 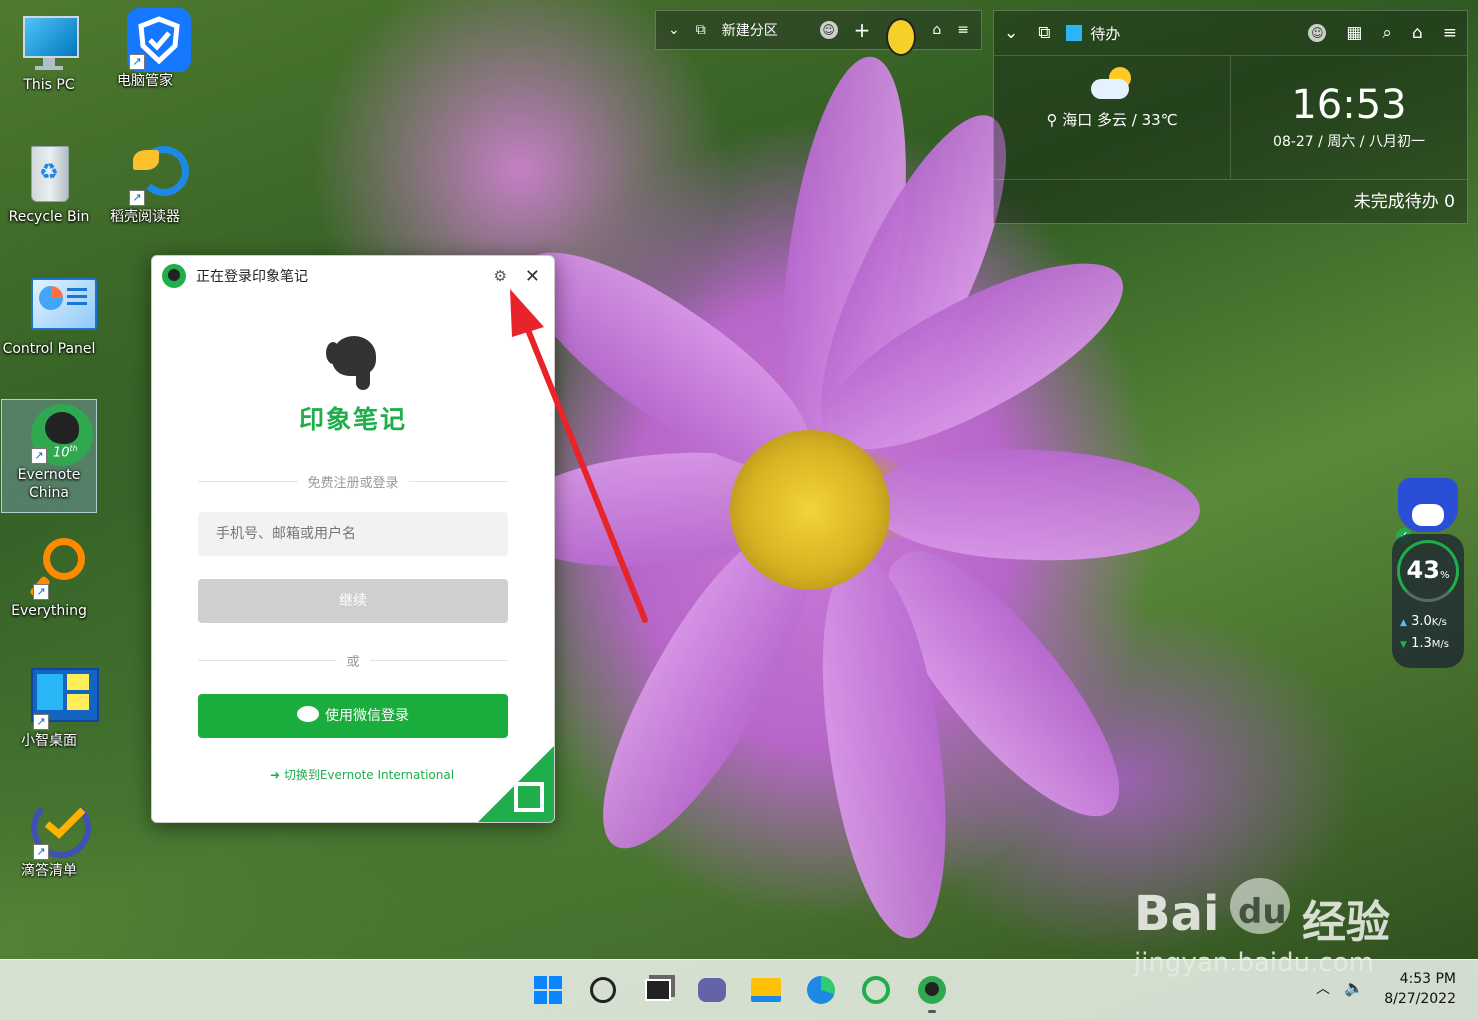 I want to click on wechat-login-button: 使用微信登录, so click(x=353, y=716).